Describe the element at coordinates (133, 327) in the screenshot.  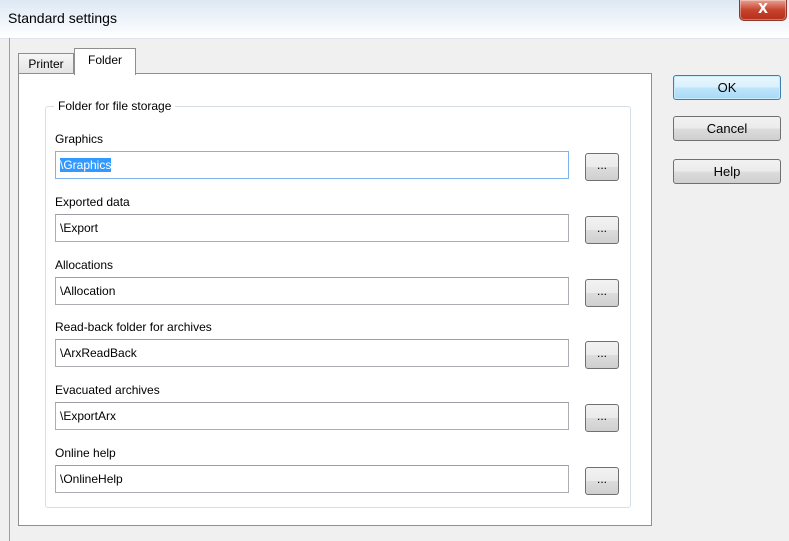
I see `readback-folder-label: Read-back folder for archives` at that location.